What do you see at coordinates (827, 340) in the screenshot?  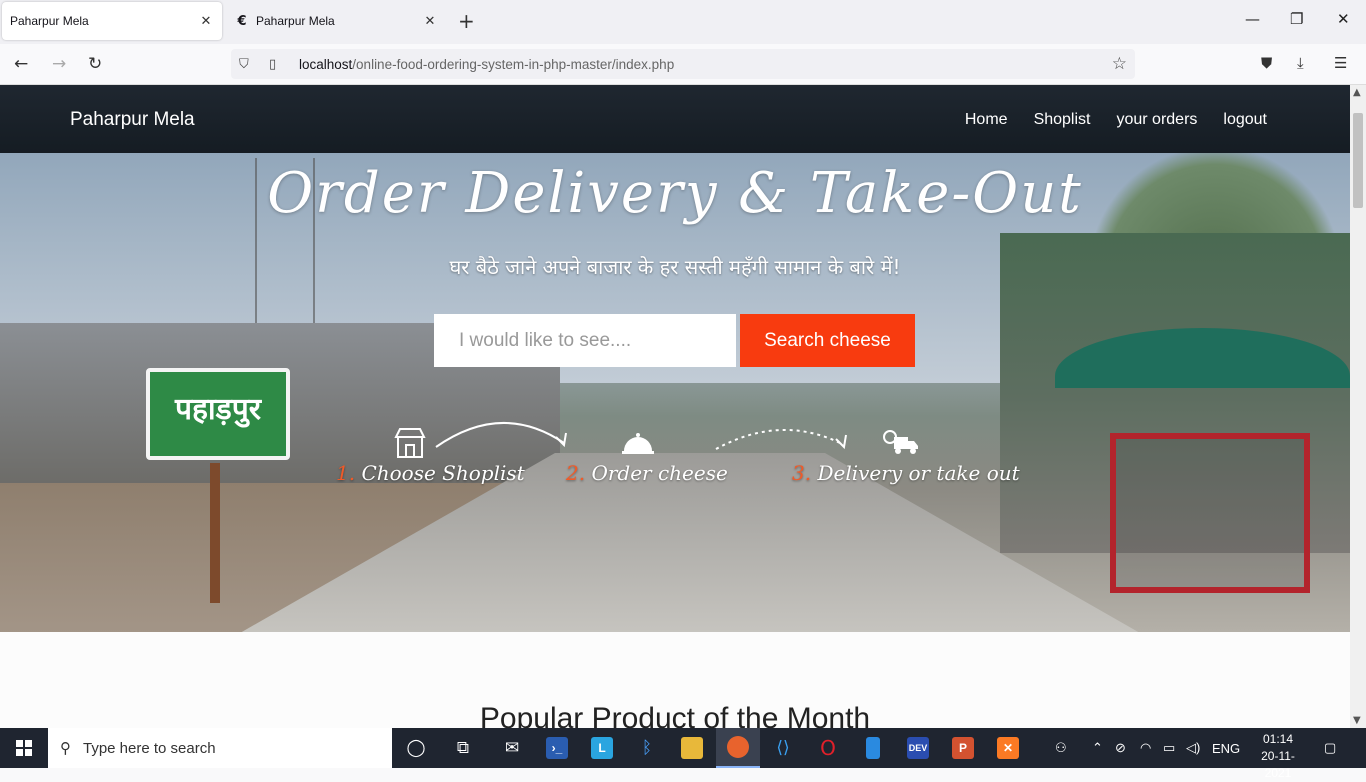 I see `search-button: Search cheese` at bounding box center [827, 340].